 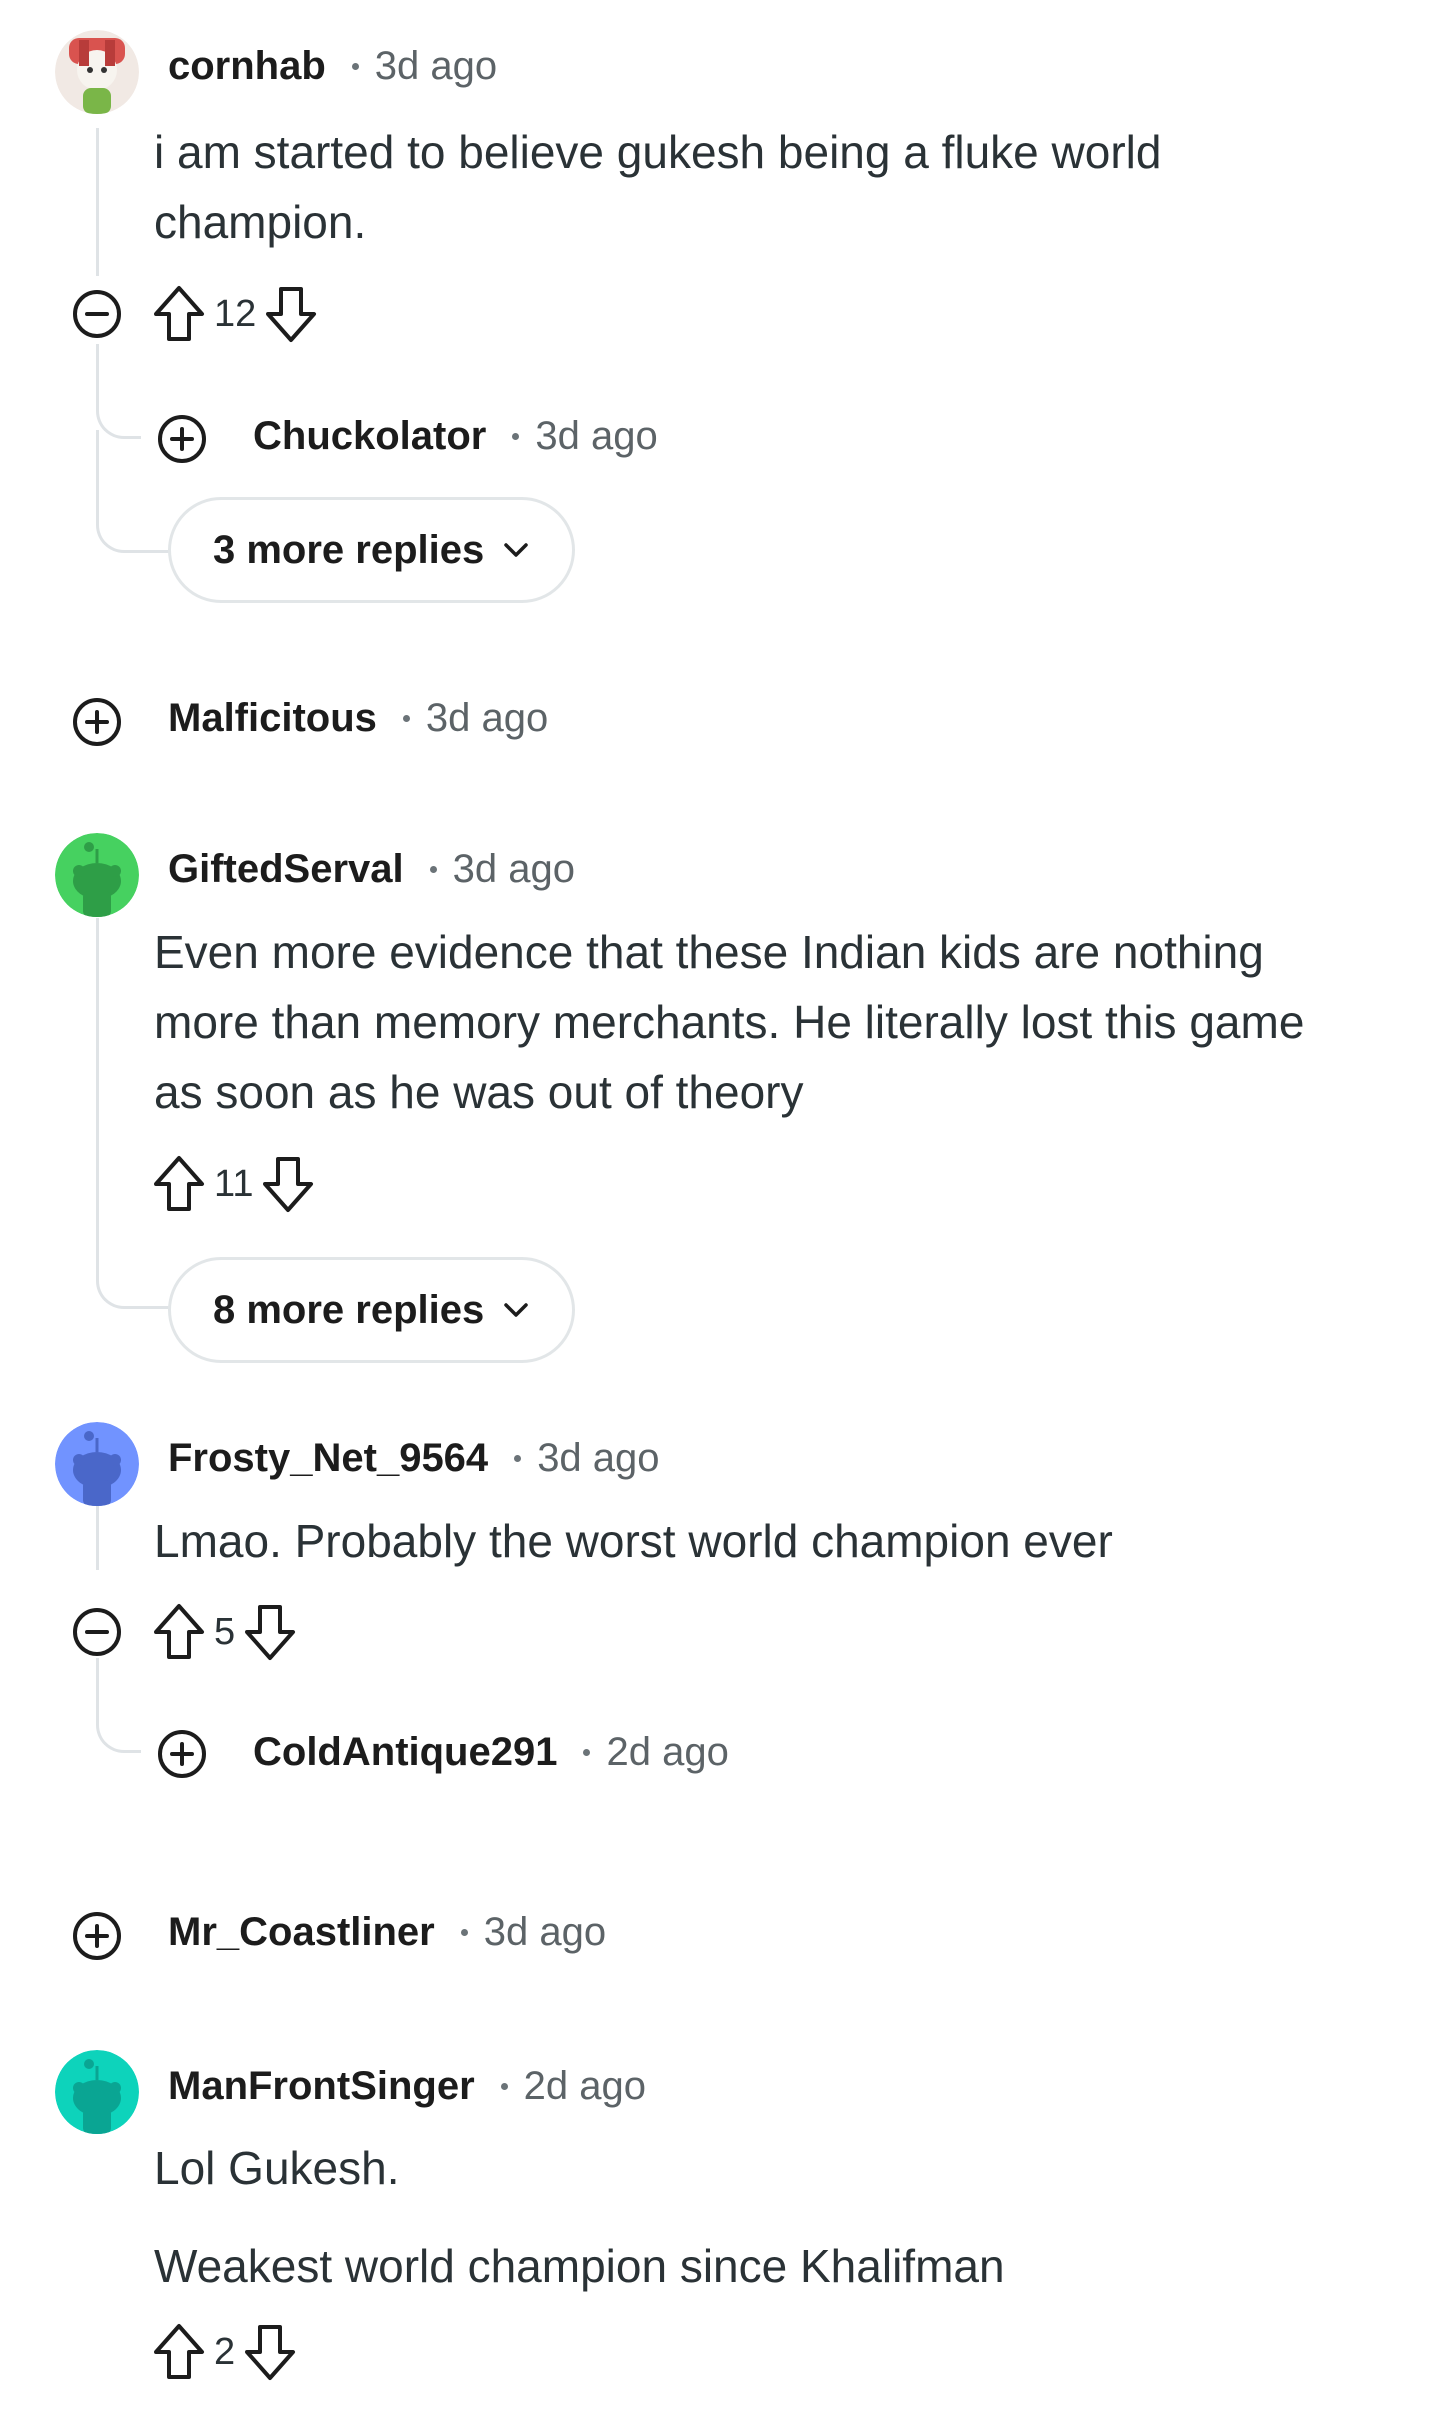 I want to click on comment-meta: GiftedServal 3d ago, so click(x=371, y=869).